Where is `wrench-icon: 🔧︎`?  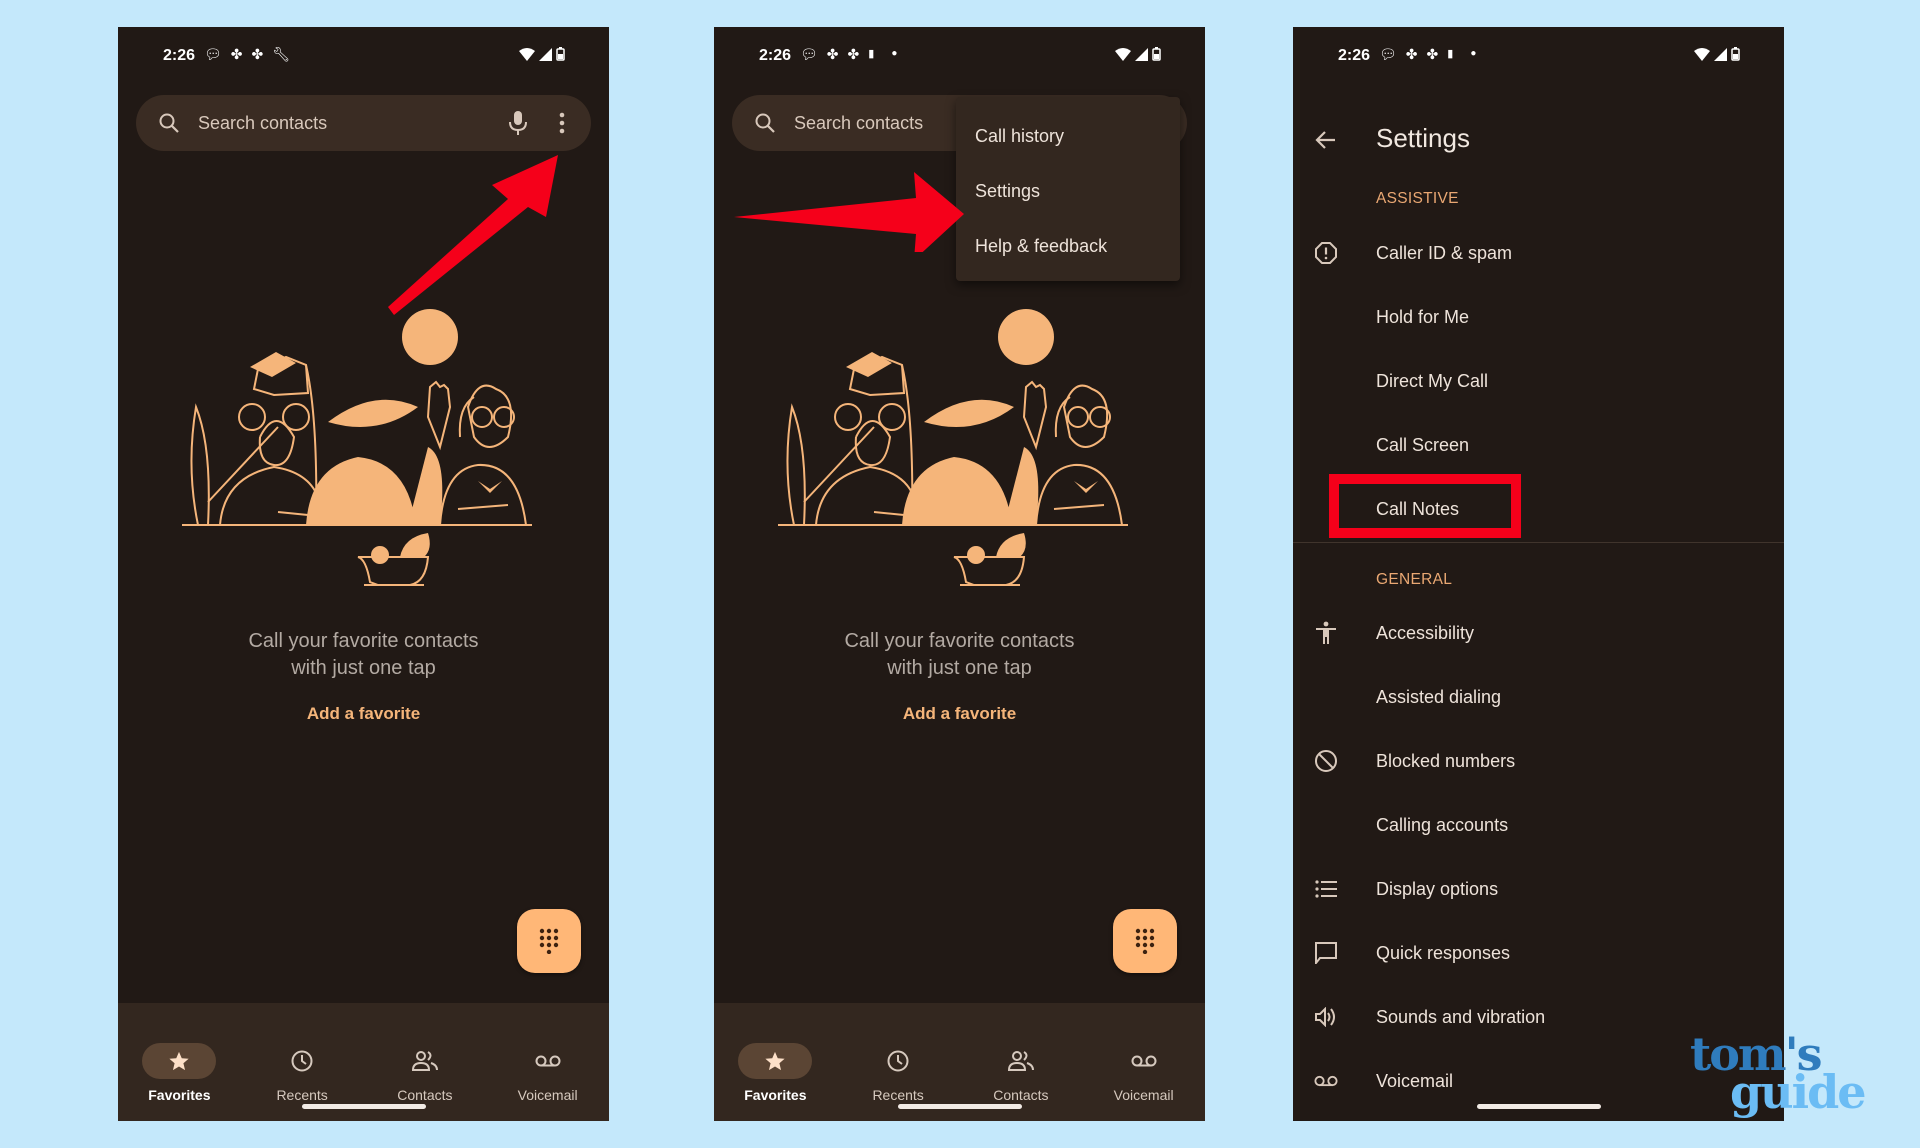
wrench-icon: 🔧︎ is located at coordinates (281, 54).